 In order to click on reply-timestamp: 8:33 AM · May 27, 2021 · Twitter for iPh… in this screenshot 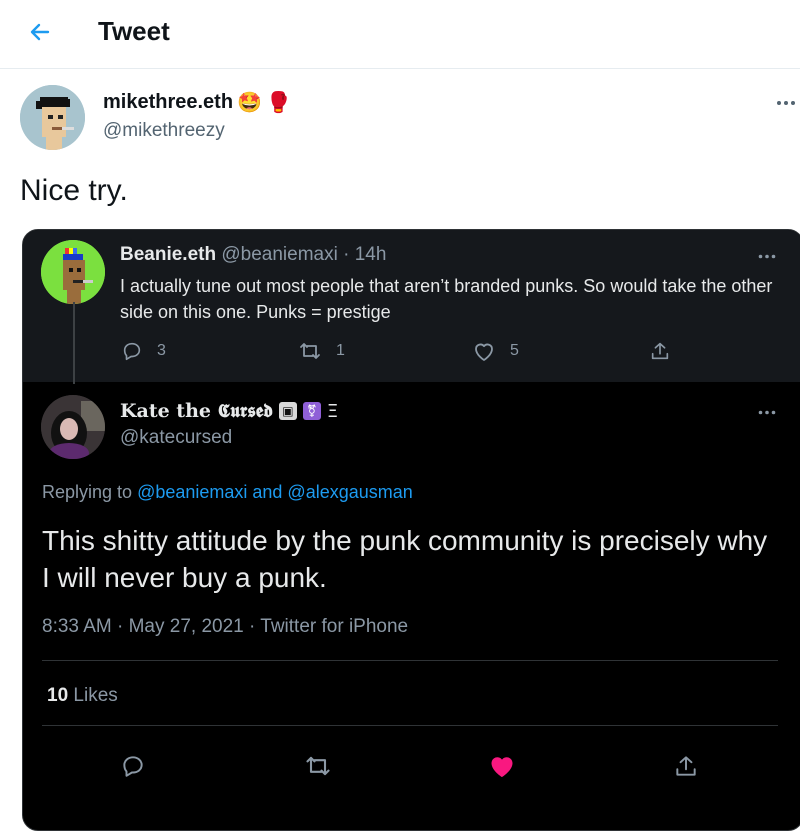, I will do `click(225, 627)`.